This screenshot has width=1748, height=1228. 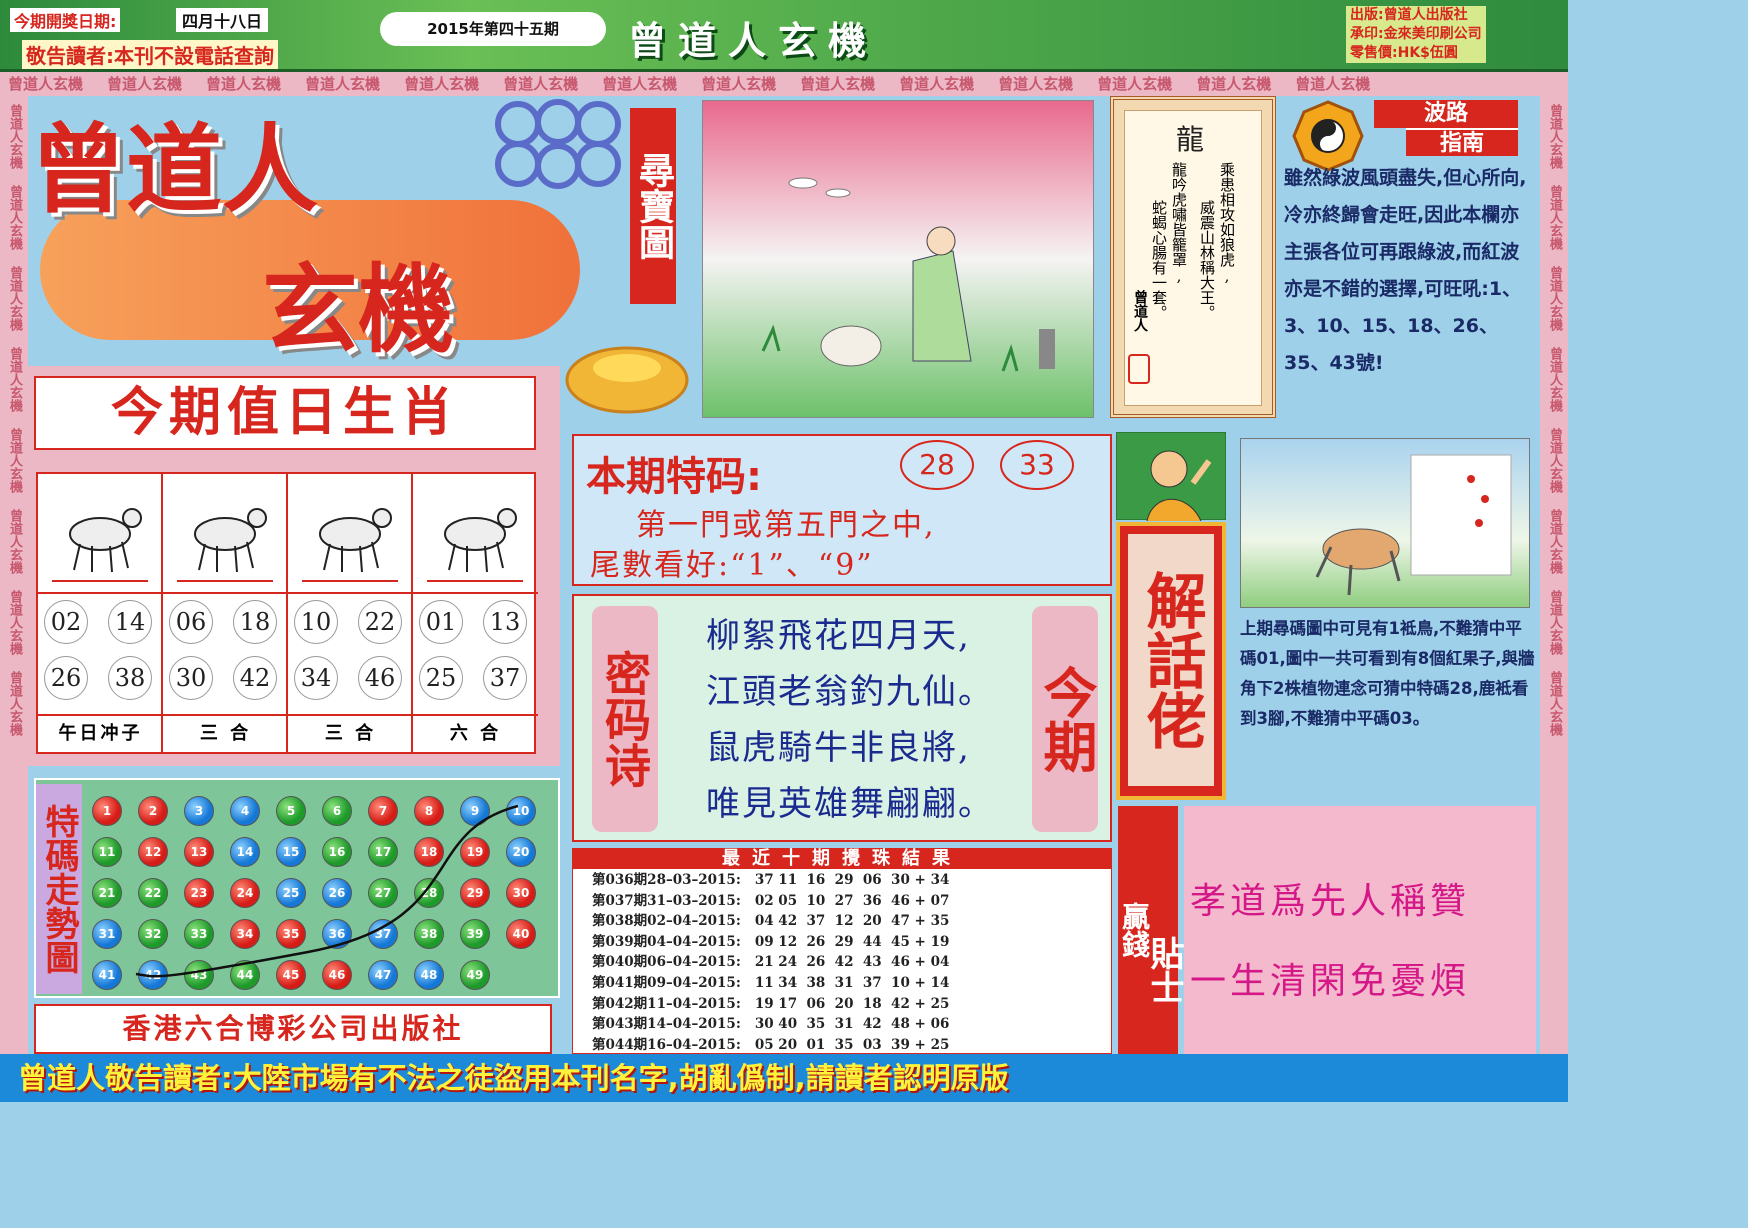 I want to click on trend-ball: 4, so click(x=245, y=811).